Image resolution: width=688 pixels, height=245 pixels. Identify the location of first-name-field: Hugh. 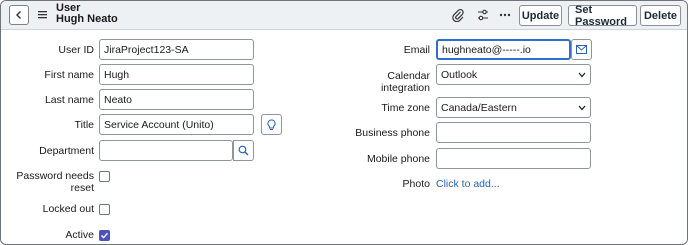
(176, 74).